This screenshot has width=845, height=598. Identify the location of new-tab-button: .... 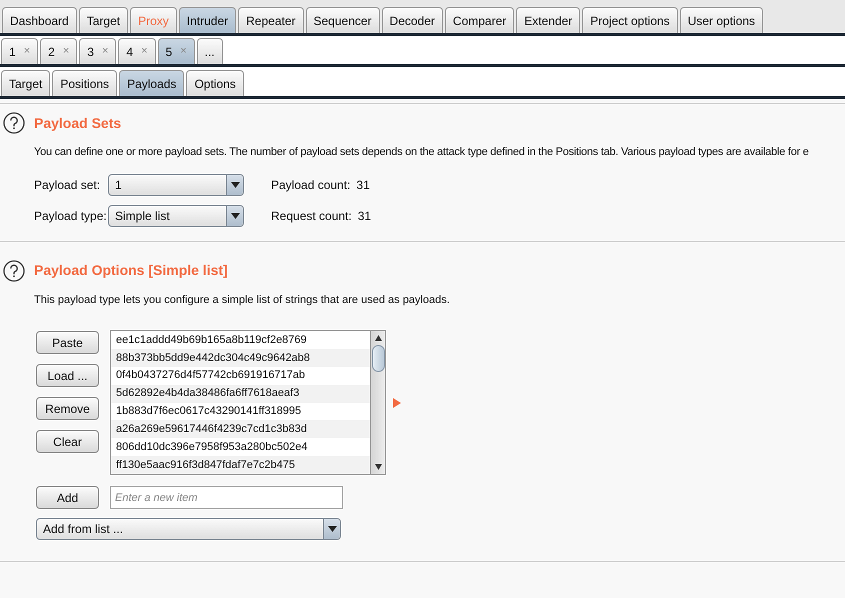
(209, 51).